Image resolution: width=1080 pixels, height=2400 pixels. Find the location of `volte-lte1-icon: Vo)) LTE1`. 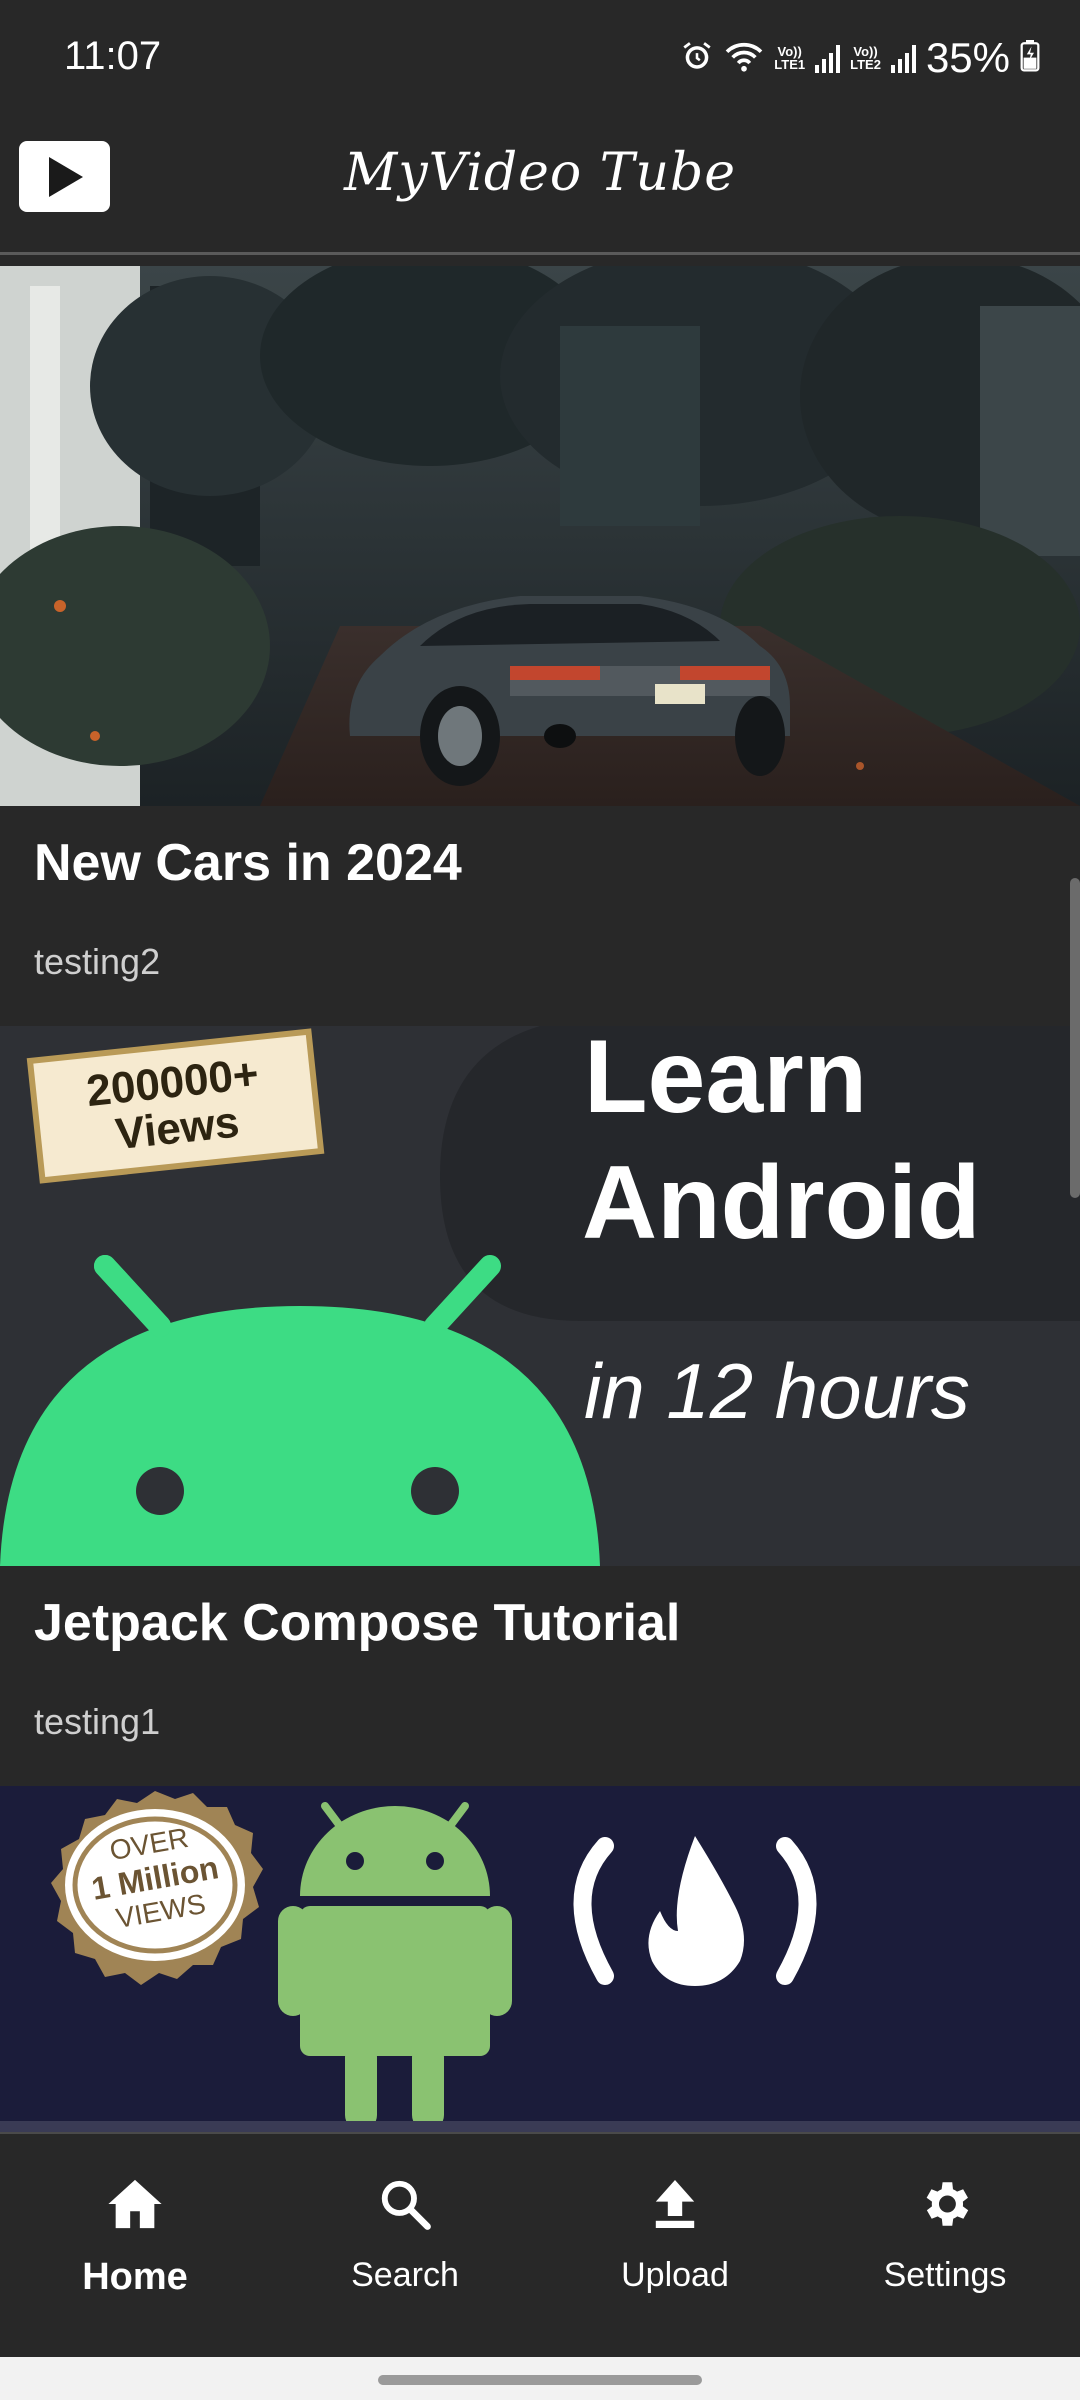

volte-lte1-icon: Vo)) LTE1 is located at coordinates (790, 58).